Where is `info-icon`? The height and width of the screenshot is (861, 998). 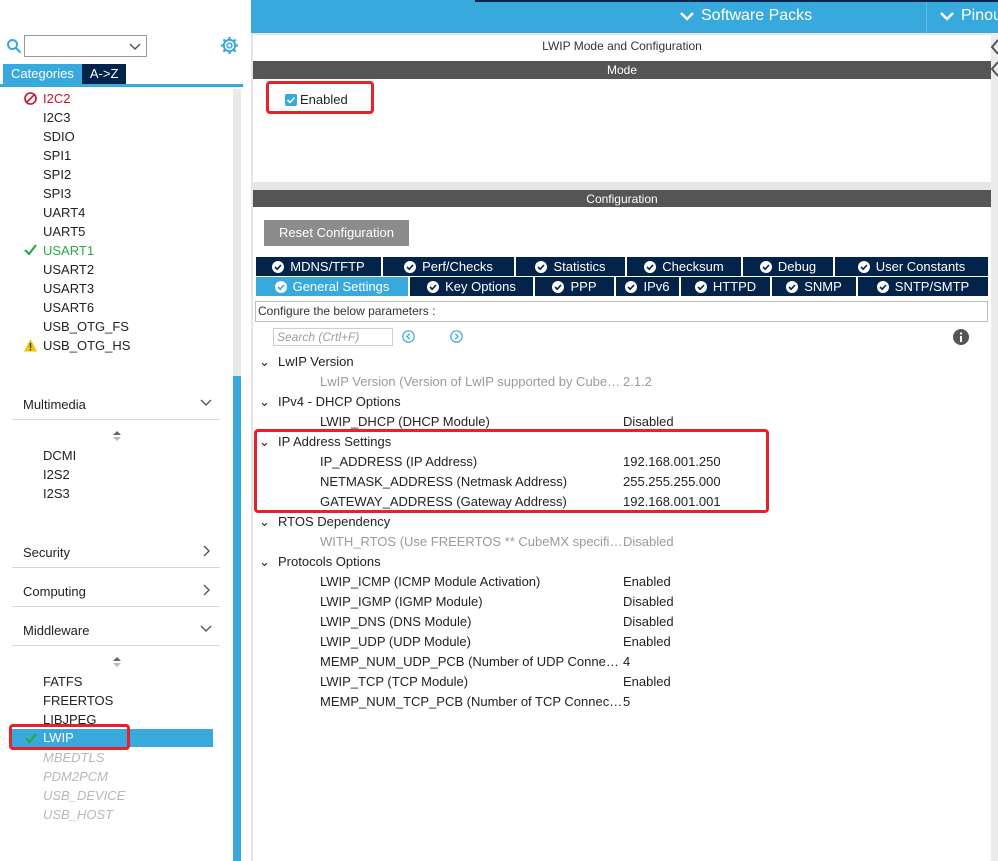 info-icon is located at coordinates (961, 337).